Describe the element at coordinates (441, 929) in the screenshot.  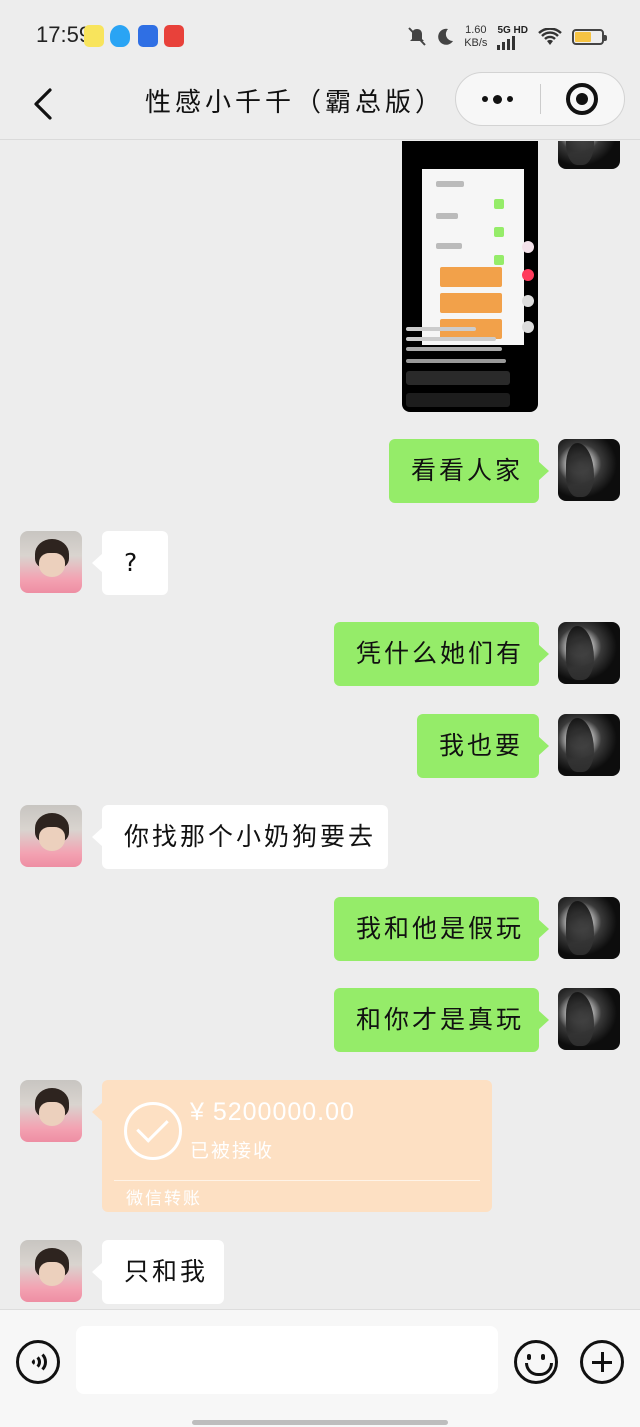
I see `message-bubble-sent: 我和他是假玩` at that location.